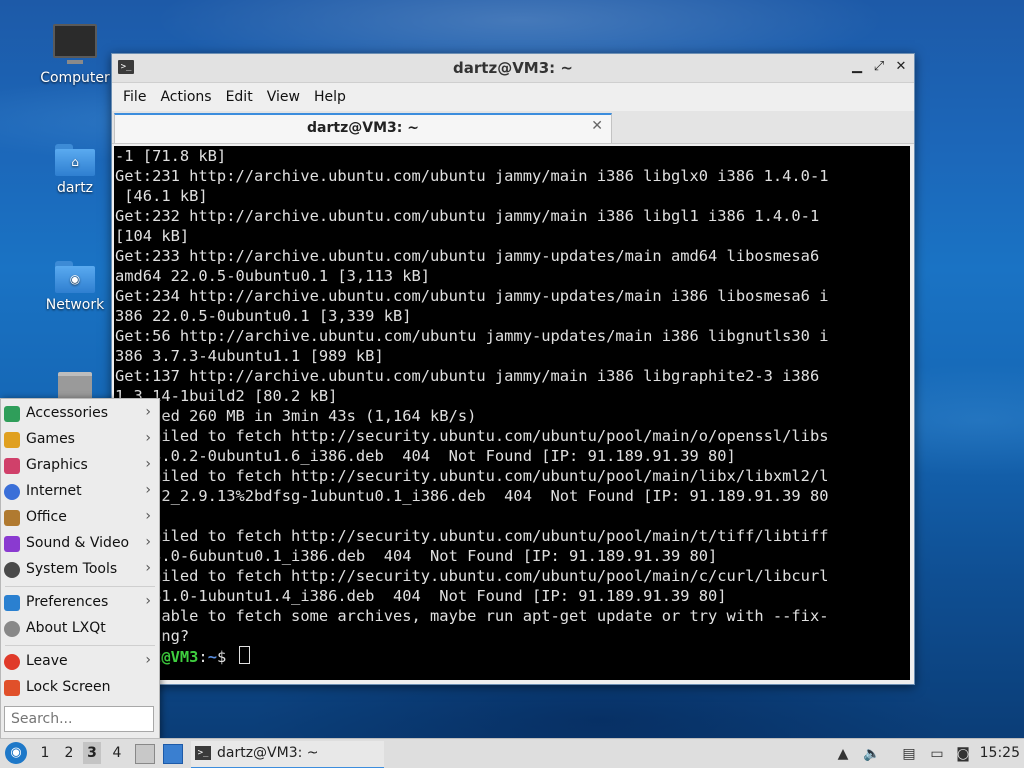  I want to click on menu-actions: Actions, so click(185, 97).